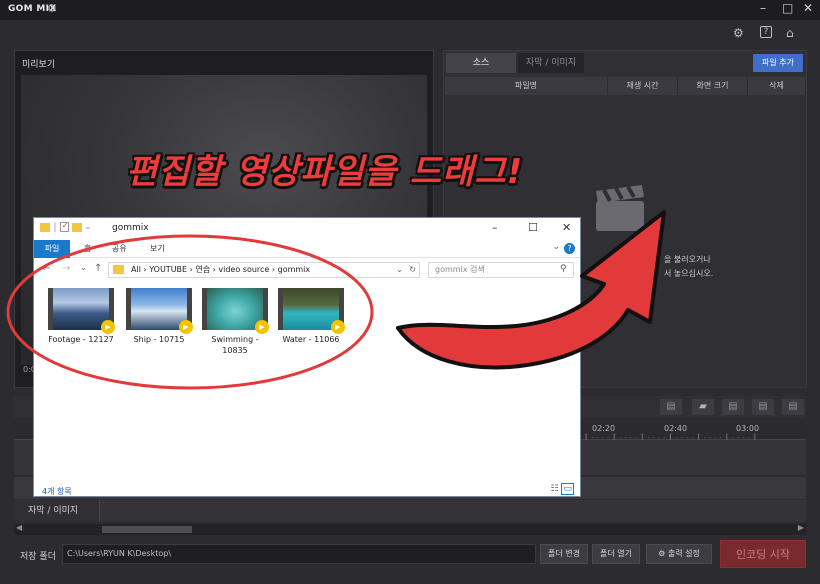  Describe the element at coordinates (733, 407) in the screenshot. I see `timeline-tool-3-icon: ▤` at that location.